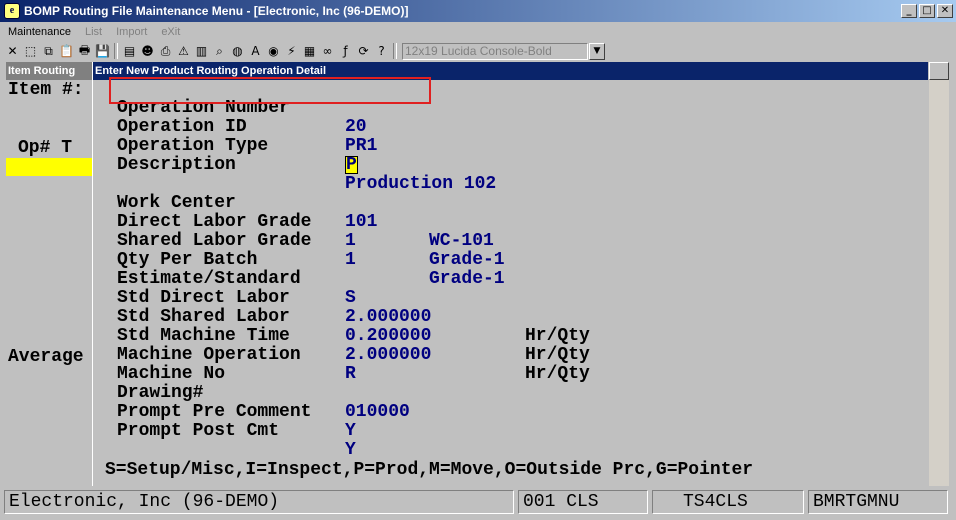 The width and height of the screenshot is (956, 520). Describe the element at coordinates (224, 279) in the screenshot. I see `estimate-standard-row: Estimate/Standard S` at that location.